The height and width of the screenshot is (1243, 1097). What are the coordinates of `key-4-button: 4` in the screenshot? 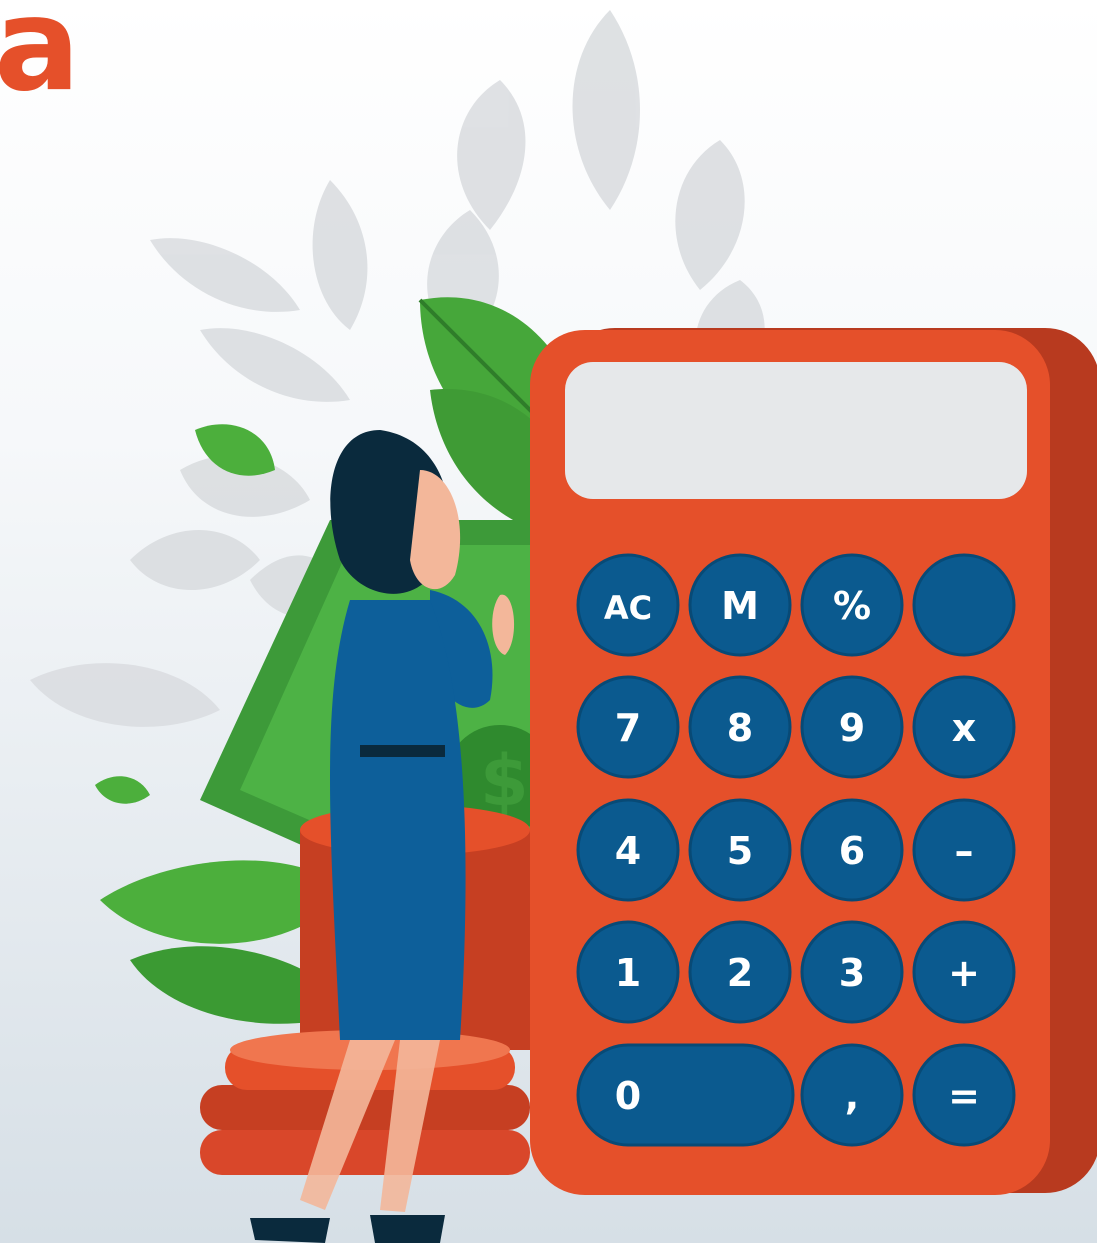 It's located at (628, 850).